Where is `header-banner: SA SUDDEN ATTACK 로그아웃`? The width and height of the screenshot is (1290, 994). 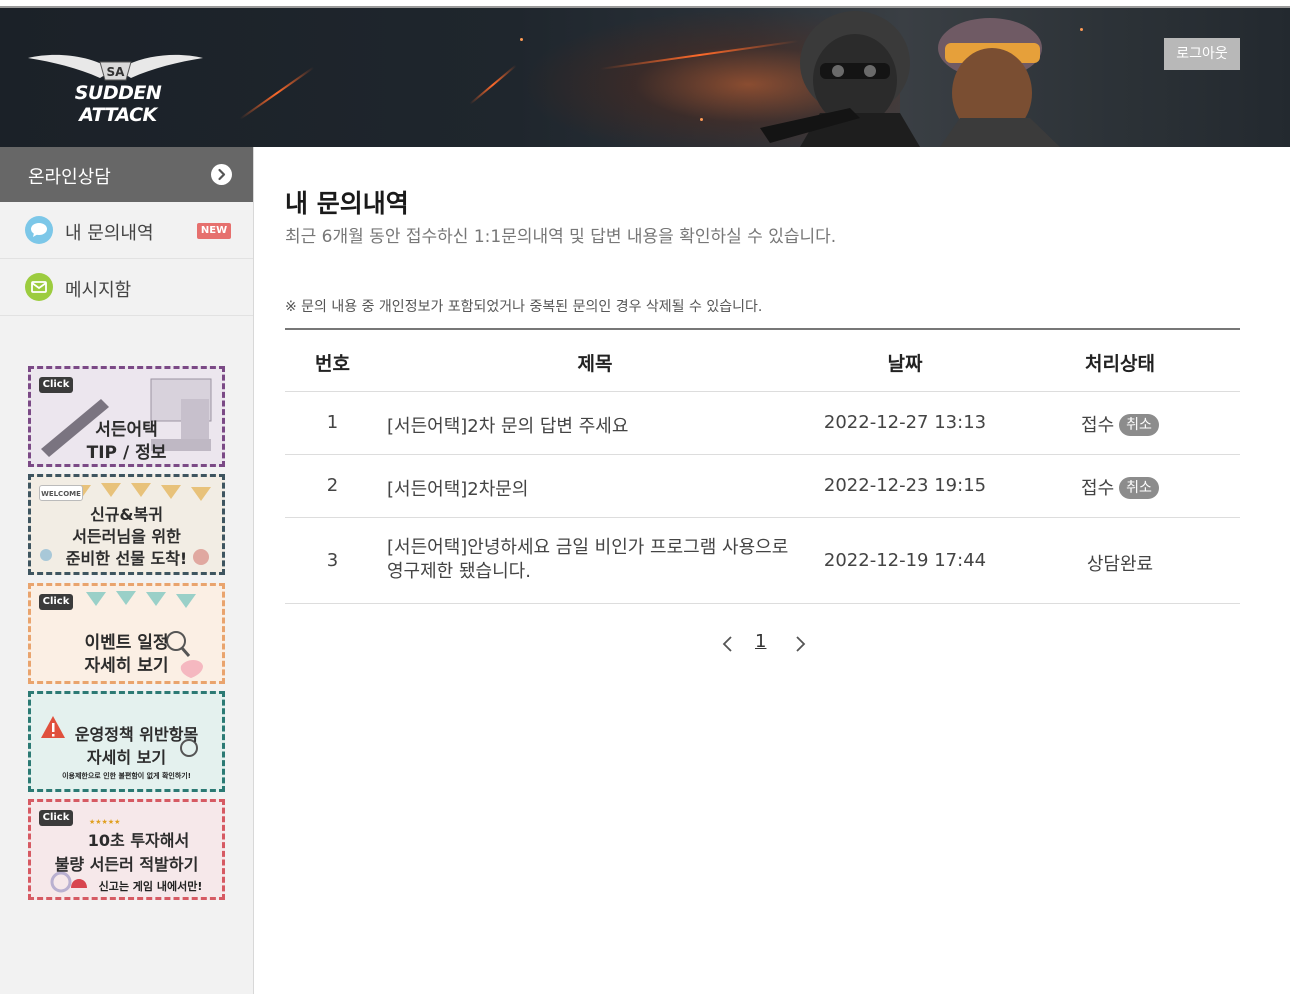 header-banner: SA SUDDEN ATTACK 로그아웃 is located at coordinates (645, 77).